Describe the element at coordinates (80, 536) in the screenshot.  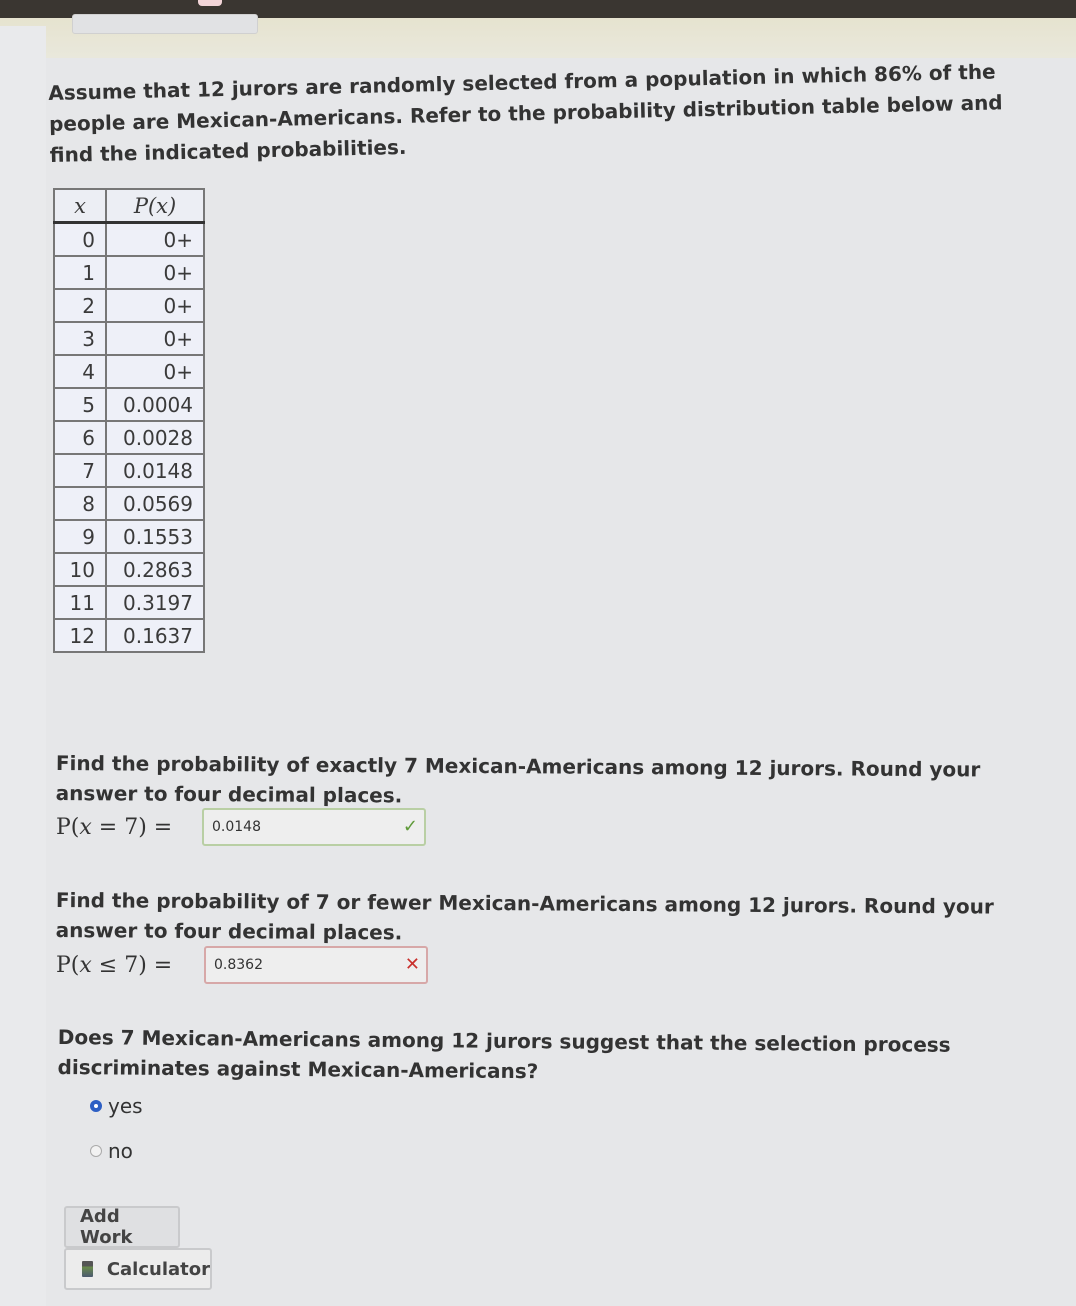
I see `cell-x: 9` at that location.